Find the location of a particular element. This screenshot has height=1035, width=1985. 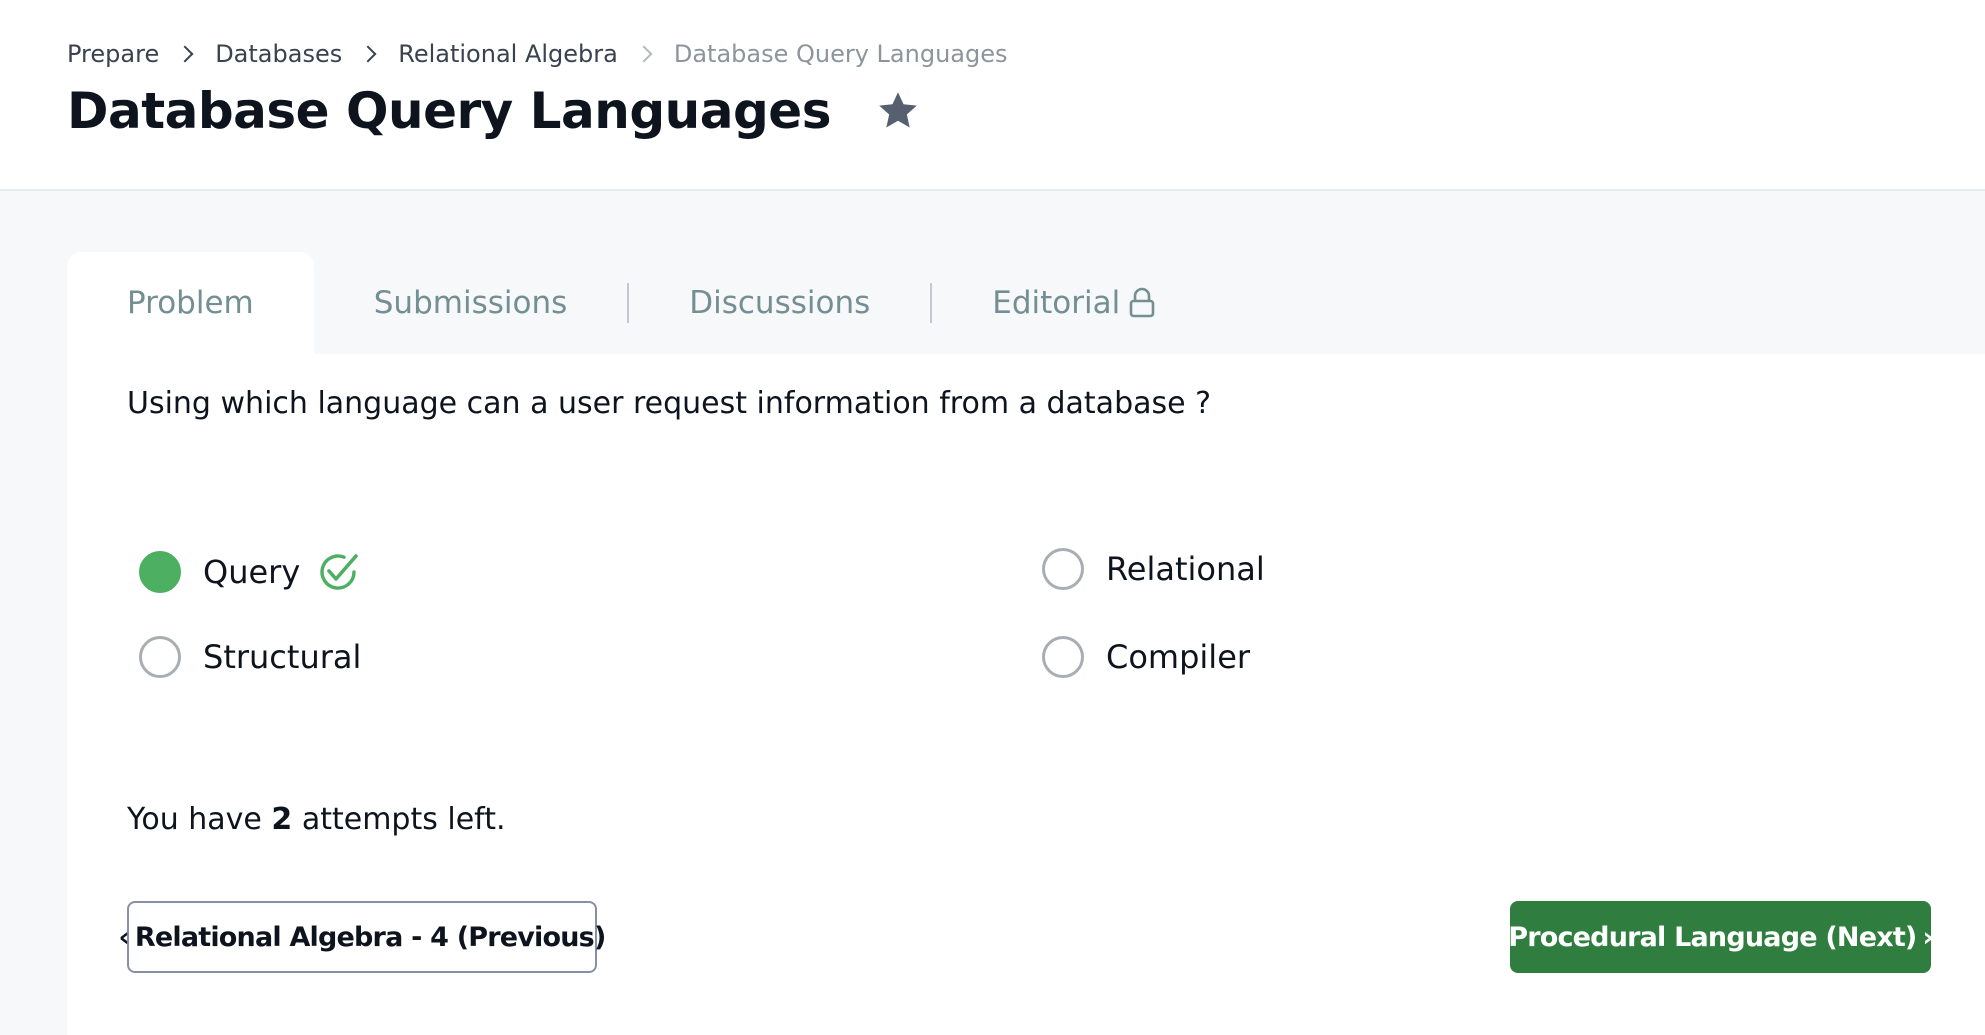

tab-label: Discussions is located at coordinates (780, 303).